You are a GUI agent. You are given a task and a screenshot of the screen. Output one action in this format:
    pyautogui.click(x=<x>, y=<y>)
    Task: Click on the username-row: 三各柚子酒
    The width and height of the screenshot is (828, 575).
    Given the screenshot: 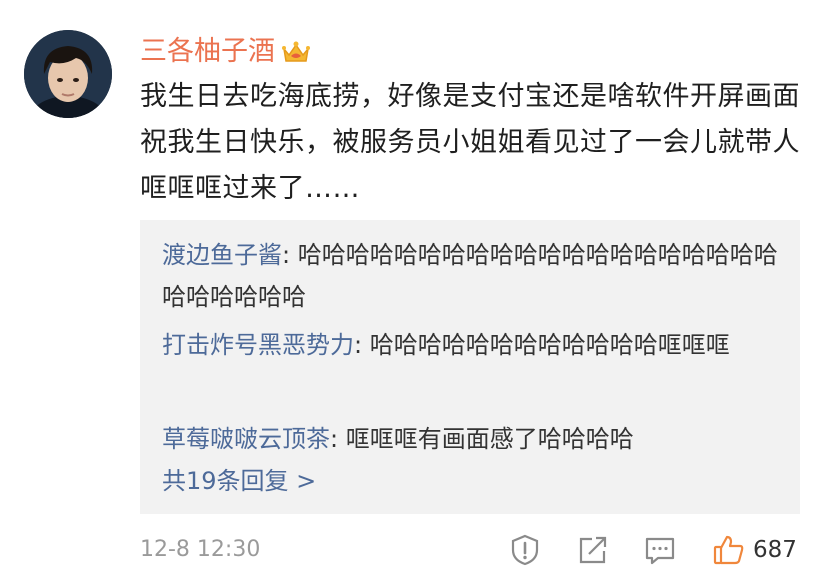 What is the action you would take?
    pyautogui.click(x=225, y=52)
    